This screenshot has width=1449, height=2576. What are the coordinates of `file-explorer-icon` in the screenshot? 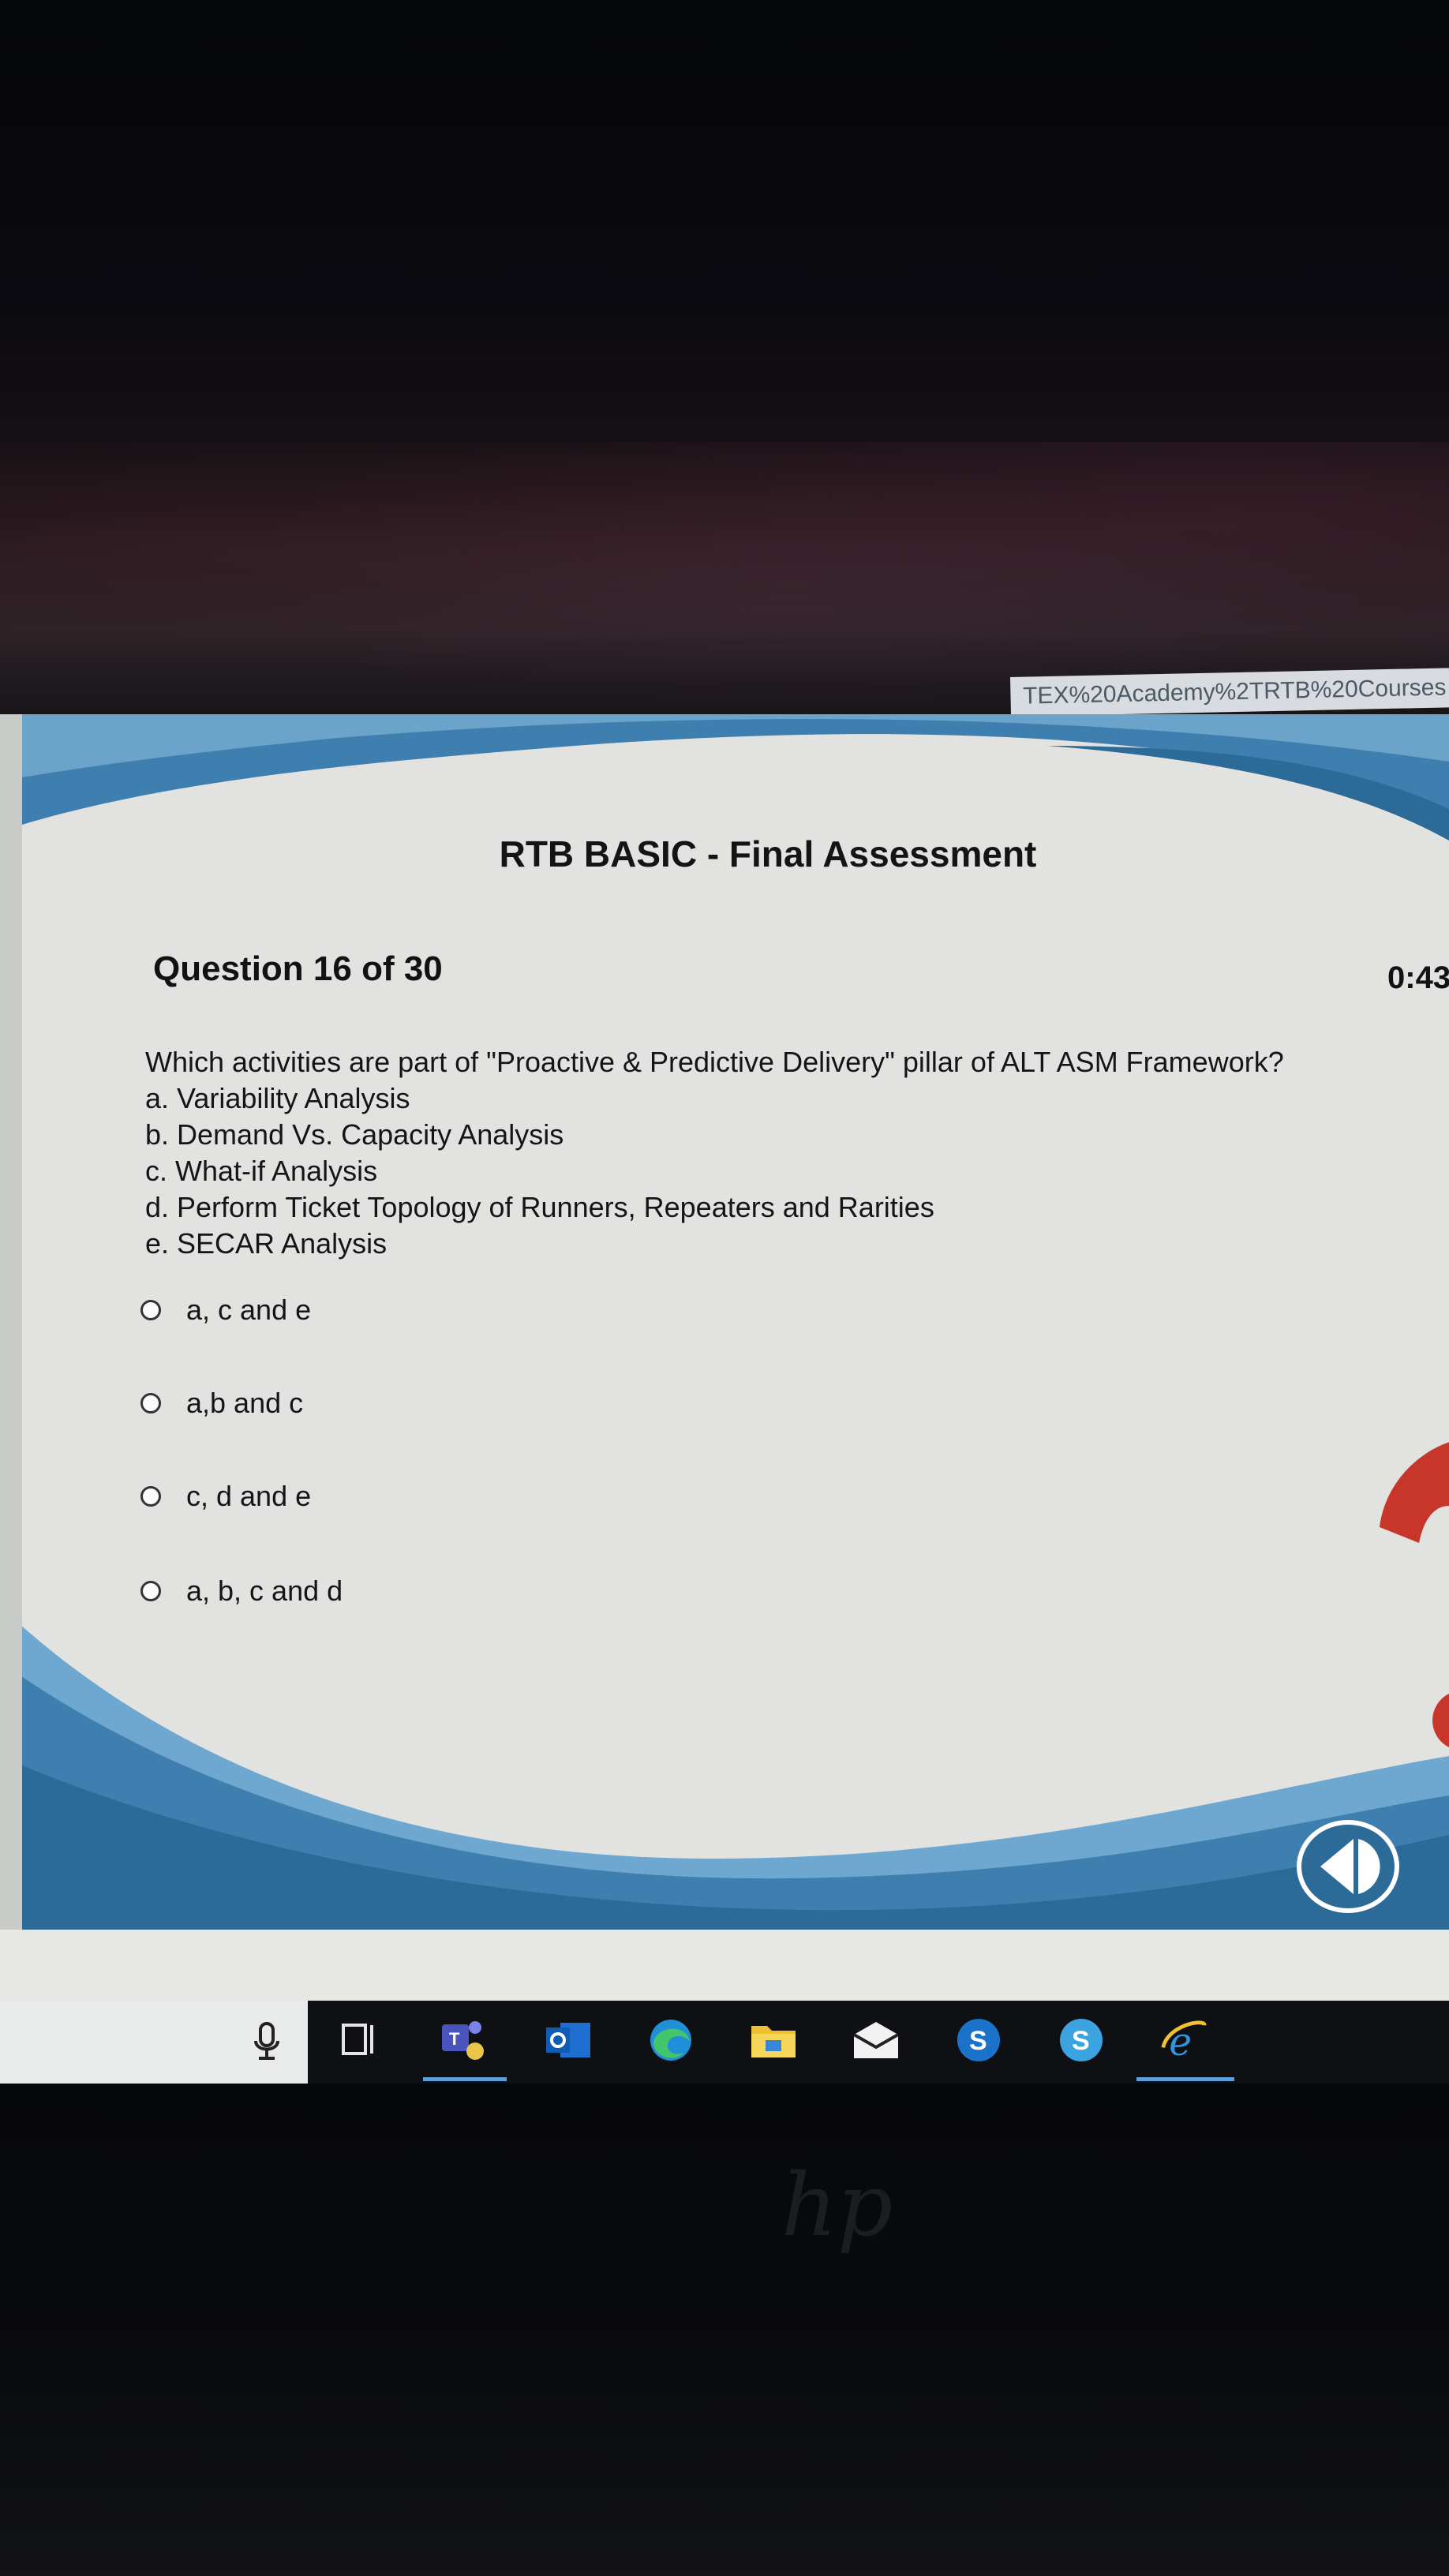 It's located at (773, 2040).